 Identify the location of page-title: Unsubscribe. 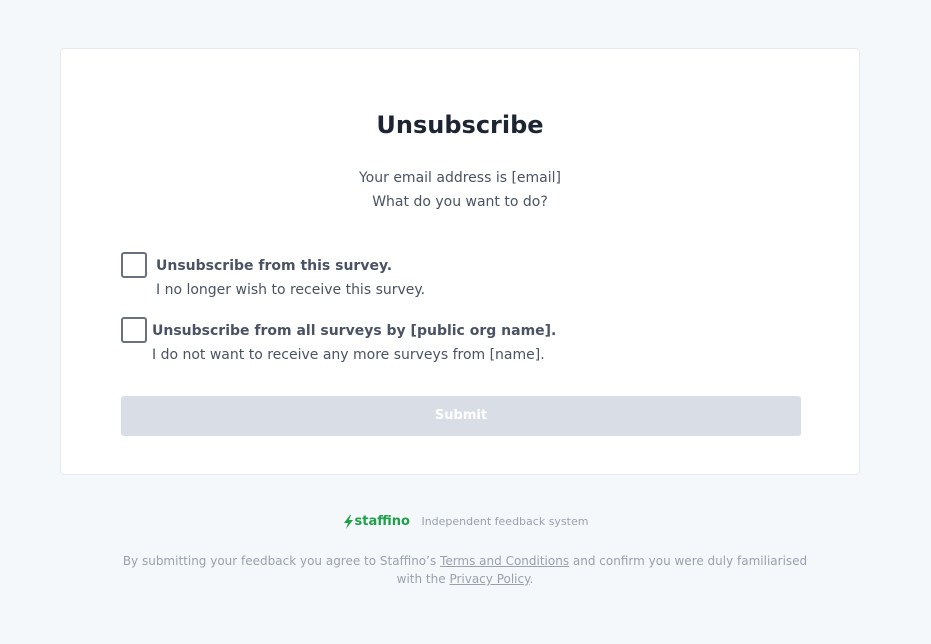
(460, 125).